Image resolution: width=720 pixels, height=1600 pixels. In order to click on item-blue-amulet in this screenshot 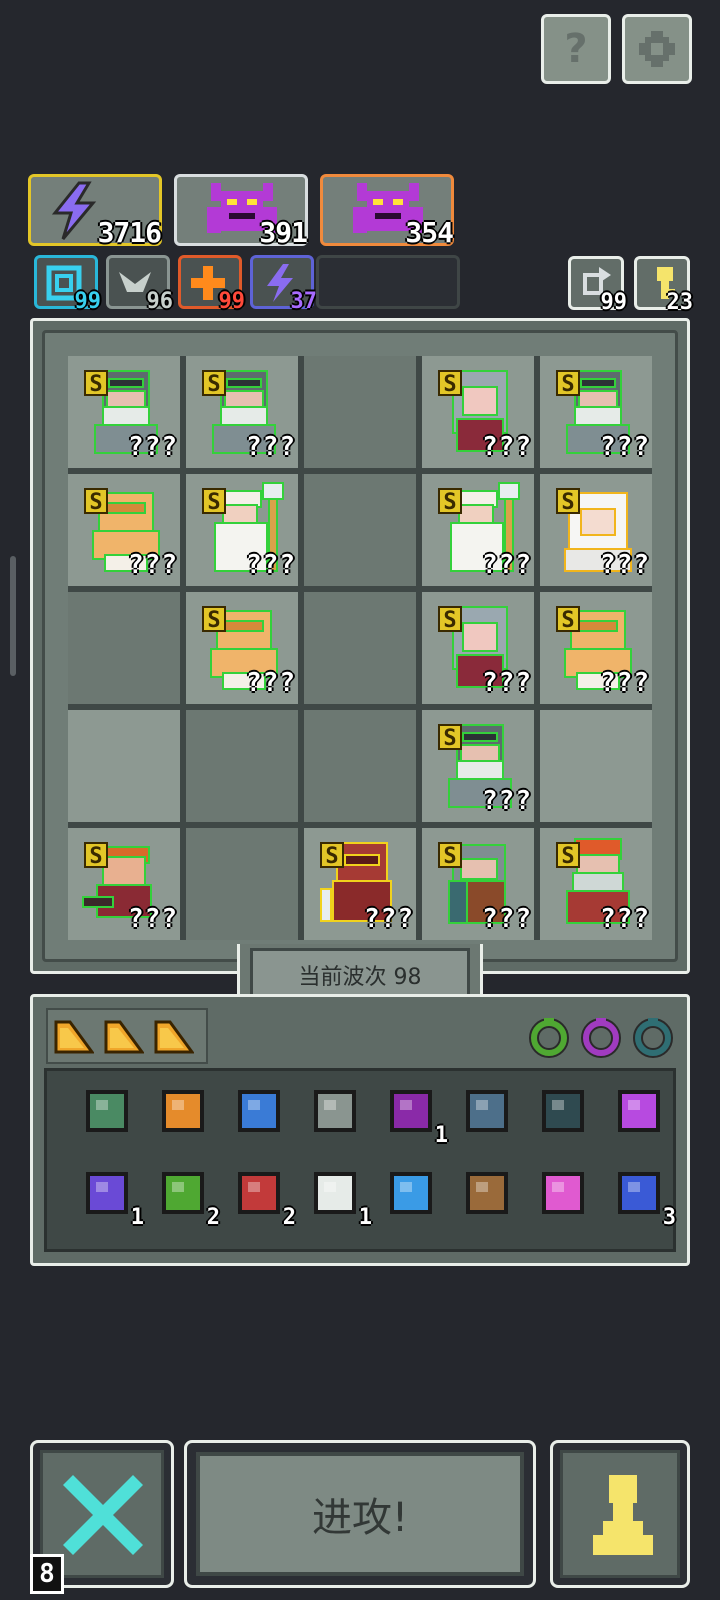, I will do `click(259, 1111)`.